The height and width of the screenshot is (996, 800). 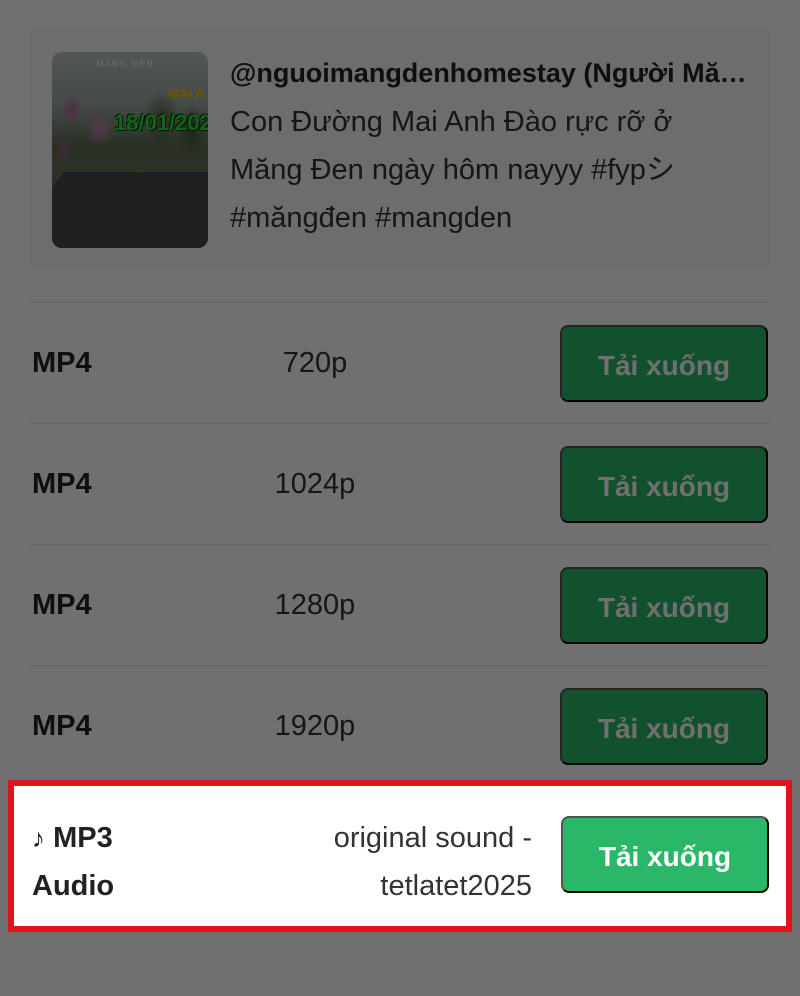 I want to click on download-button-1024p: Tải xuống, so click(x=664, y=484).